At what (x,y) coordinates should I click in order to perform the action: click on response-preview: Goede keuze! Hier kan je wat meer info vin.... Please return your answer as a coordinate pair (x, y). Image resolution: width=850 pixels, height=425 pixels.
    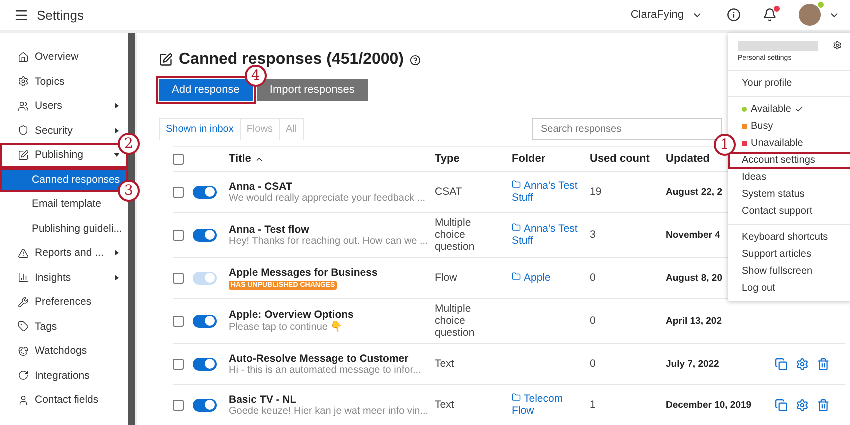
    Looking at the image, I should click on (328, 411).